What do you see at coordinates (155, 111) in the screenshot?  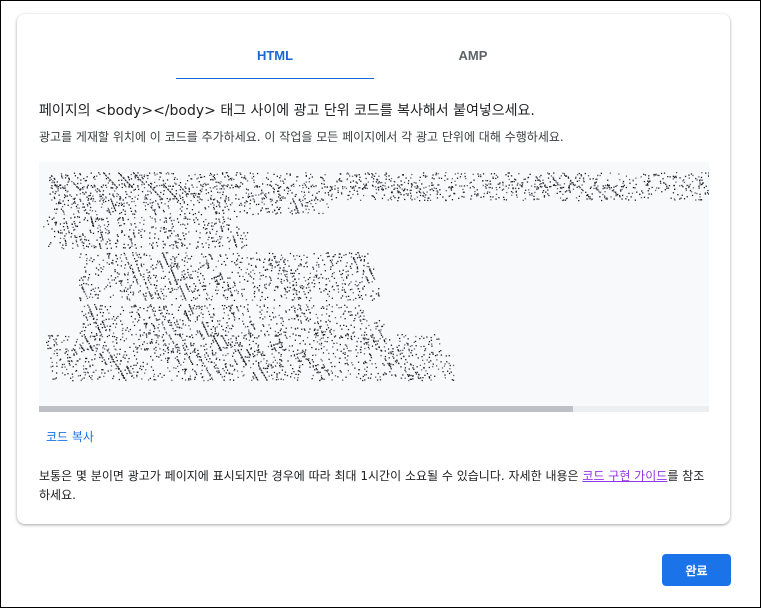 I see `body-tag-text: <body></body>` at bounding box center [155, 111].